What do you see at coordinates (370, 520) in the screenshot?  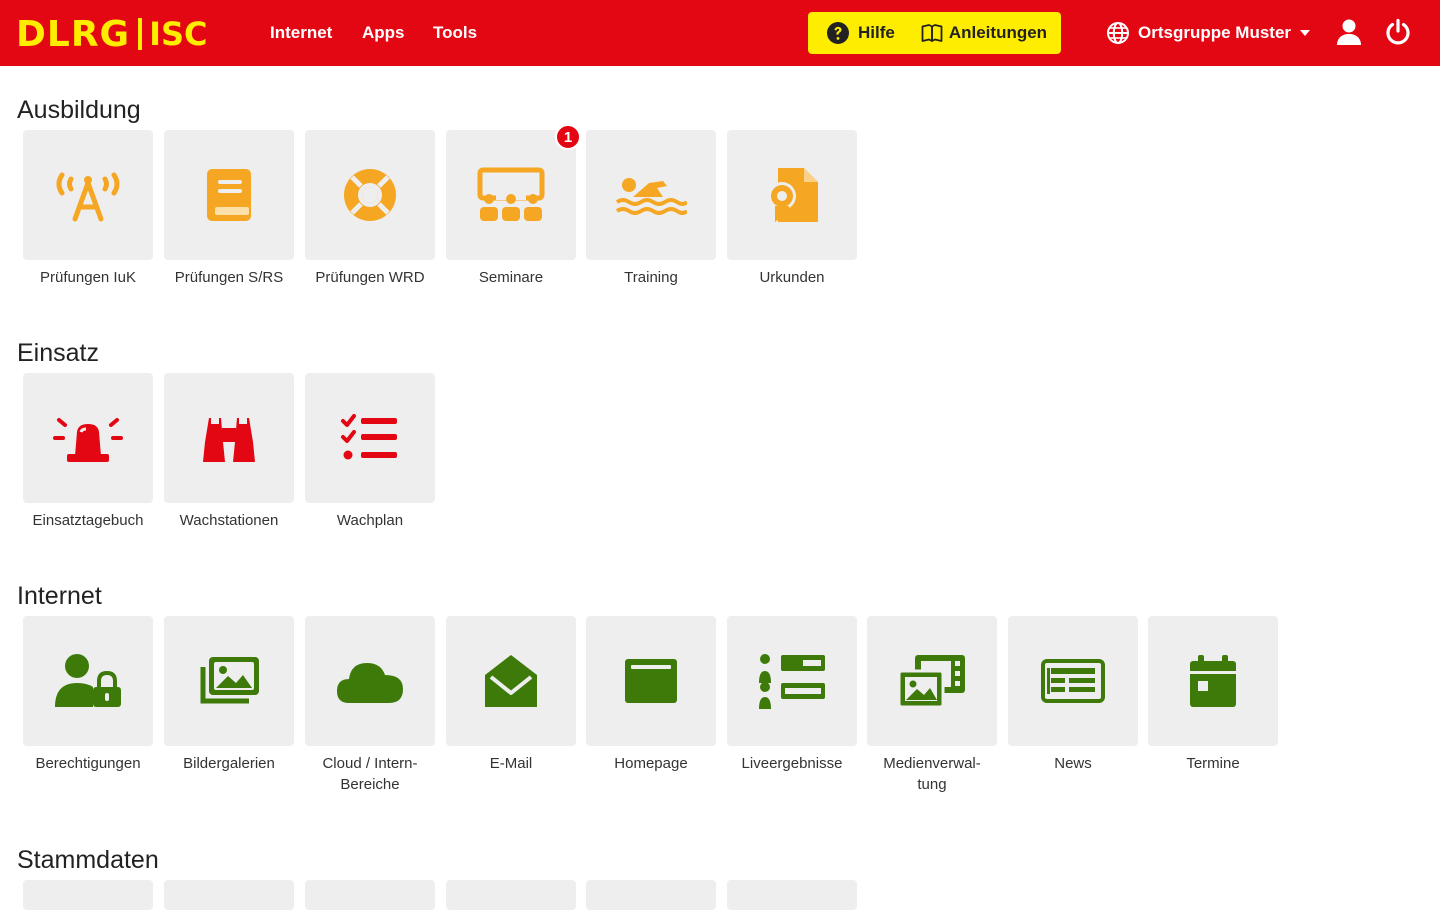 I see `tile-label: Wachplan` at bounding box center [370, 520].